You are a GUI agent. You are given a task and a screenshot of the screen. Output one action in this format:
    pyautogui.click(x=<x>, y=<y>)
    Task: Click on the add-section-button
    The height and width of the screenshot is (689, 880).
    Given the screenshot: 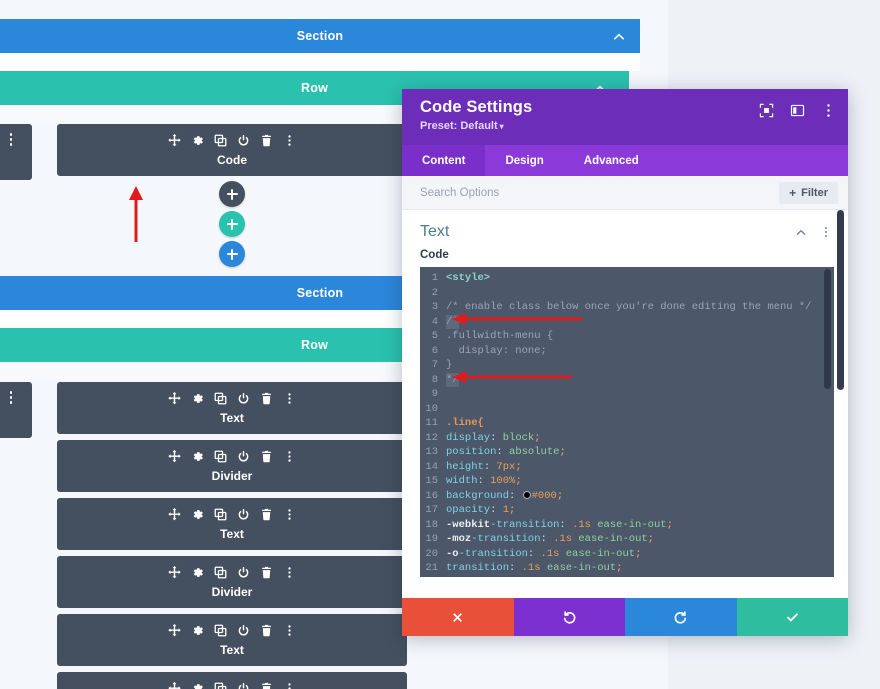 What is the action you would take?
    pyautogui.click(x=232, y=254)
    